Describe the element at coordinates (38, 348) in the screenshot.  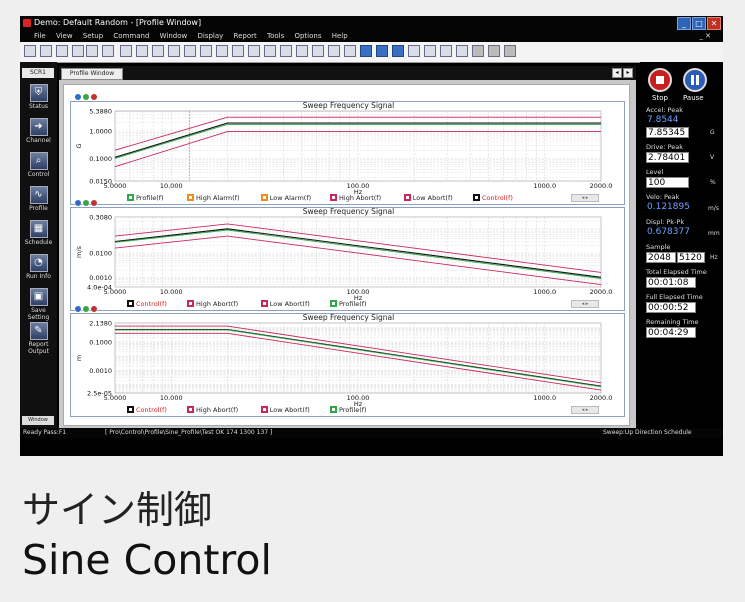
I see `sidebar-item-label: Report Output` at that location.